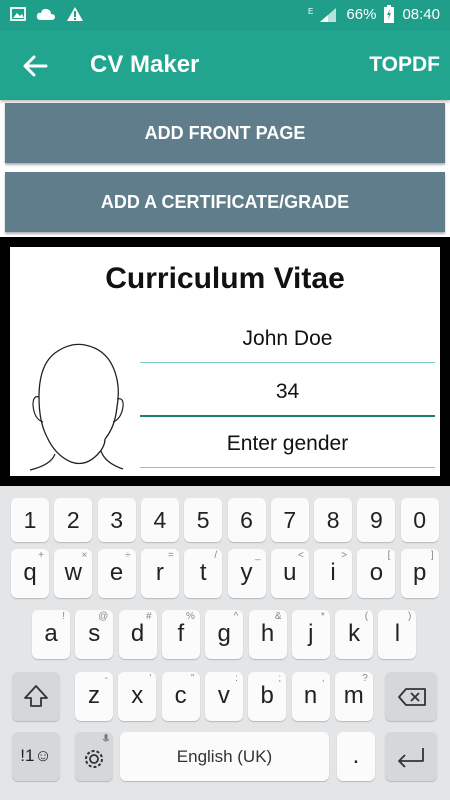 This screenshot has height=800, width=450. I want to click on symbols-key: !1☺, so click(36, 756).